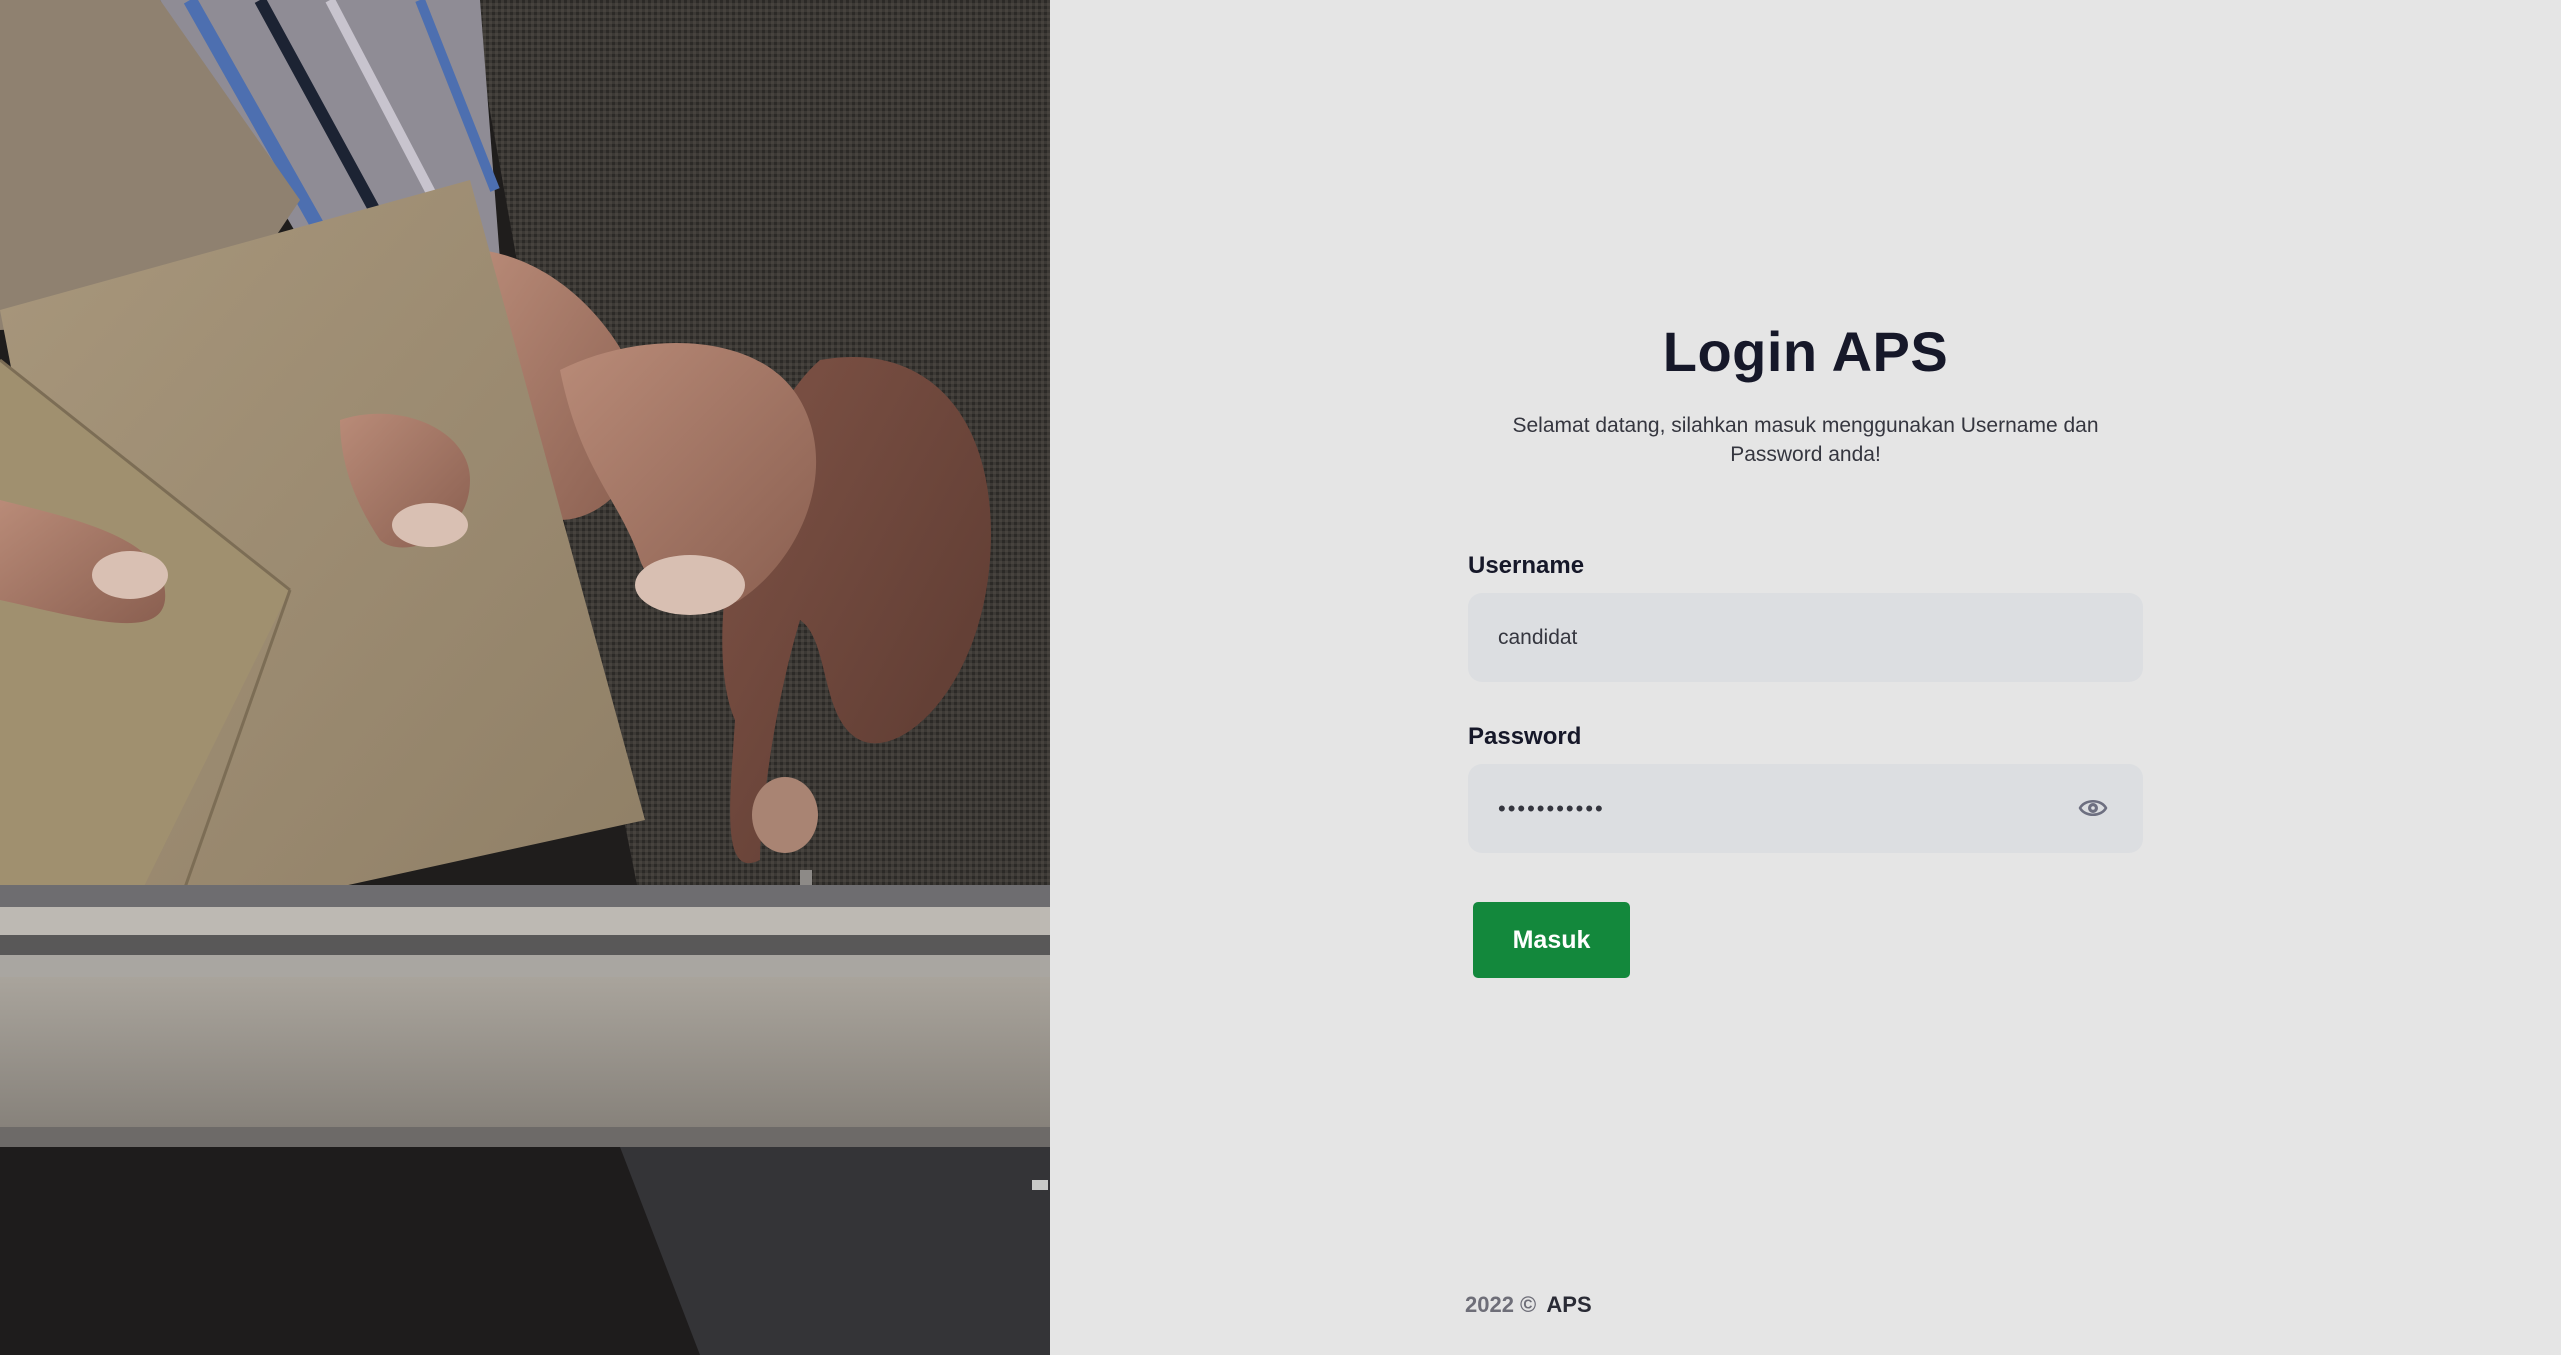 This screenshot has height=1355, width=2561. I want to click on page-title: Login APS, so click(1805, 351).